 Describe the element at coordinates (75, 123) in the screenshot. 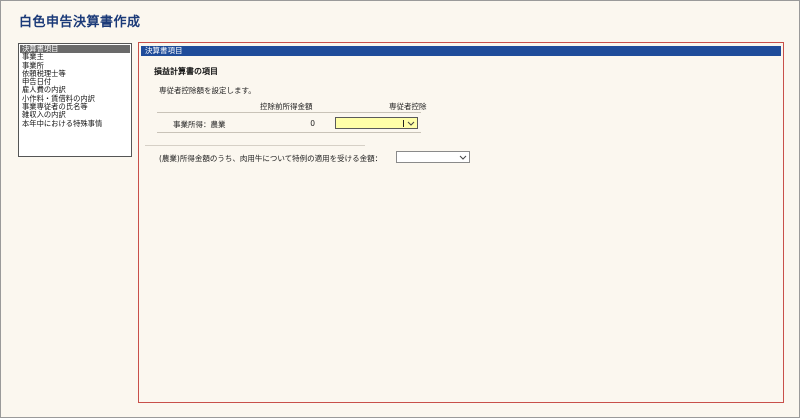

I see `sidebar-item-special-circumstances: 本年中における特殊事情` at that location.